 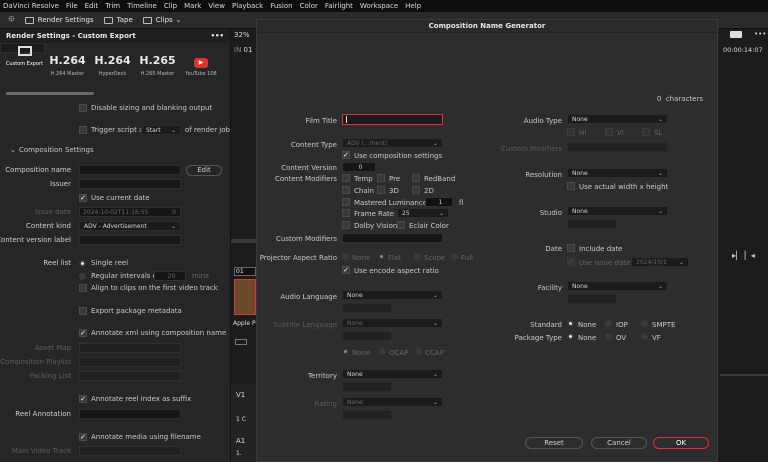 I want to click on menu-item-davinci-resolve: DaVinci Resolve, so click(x=31, y=6).